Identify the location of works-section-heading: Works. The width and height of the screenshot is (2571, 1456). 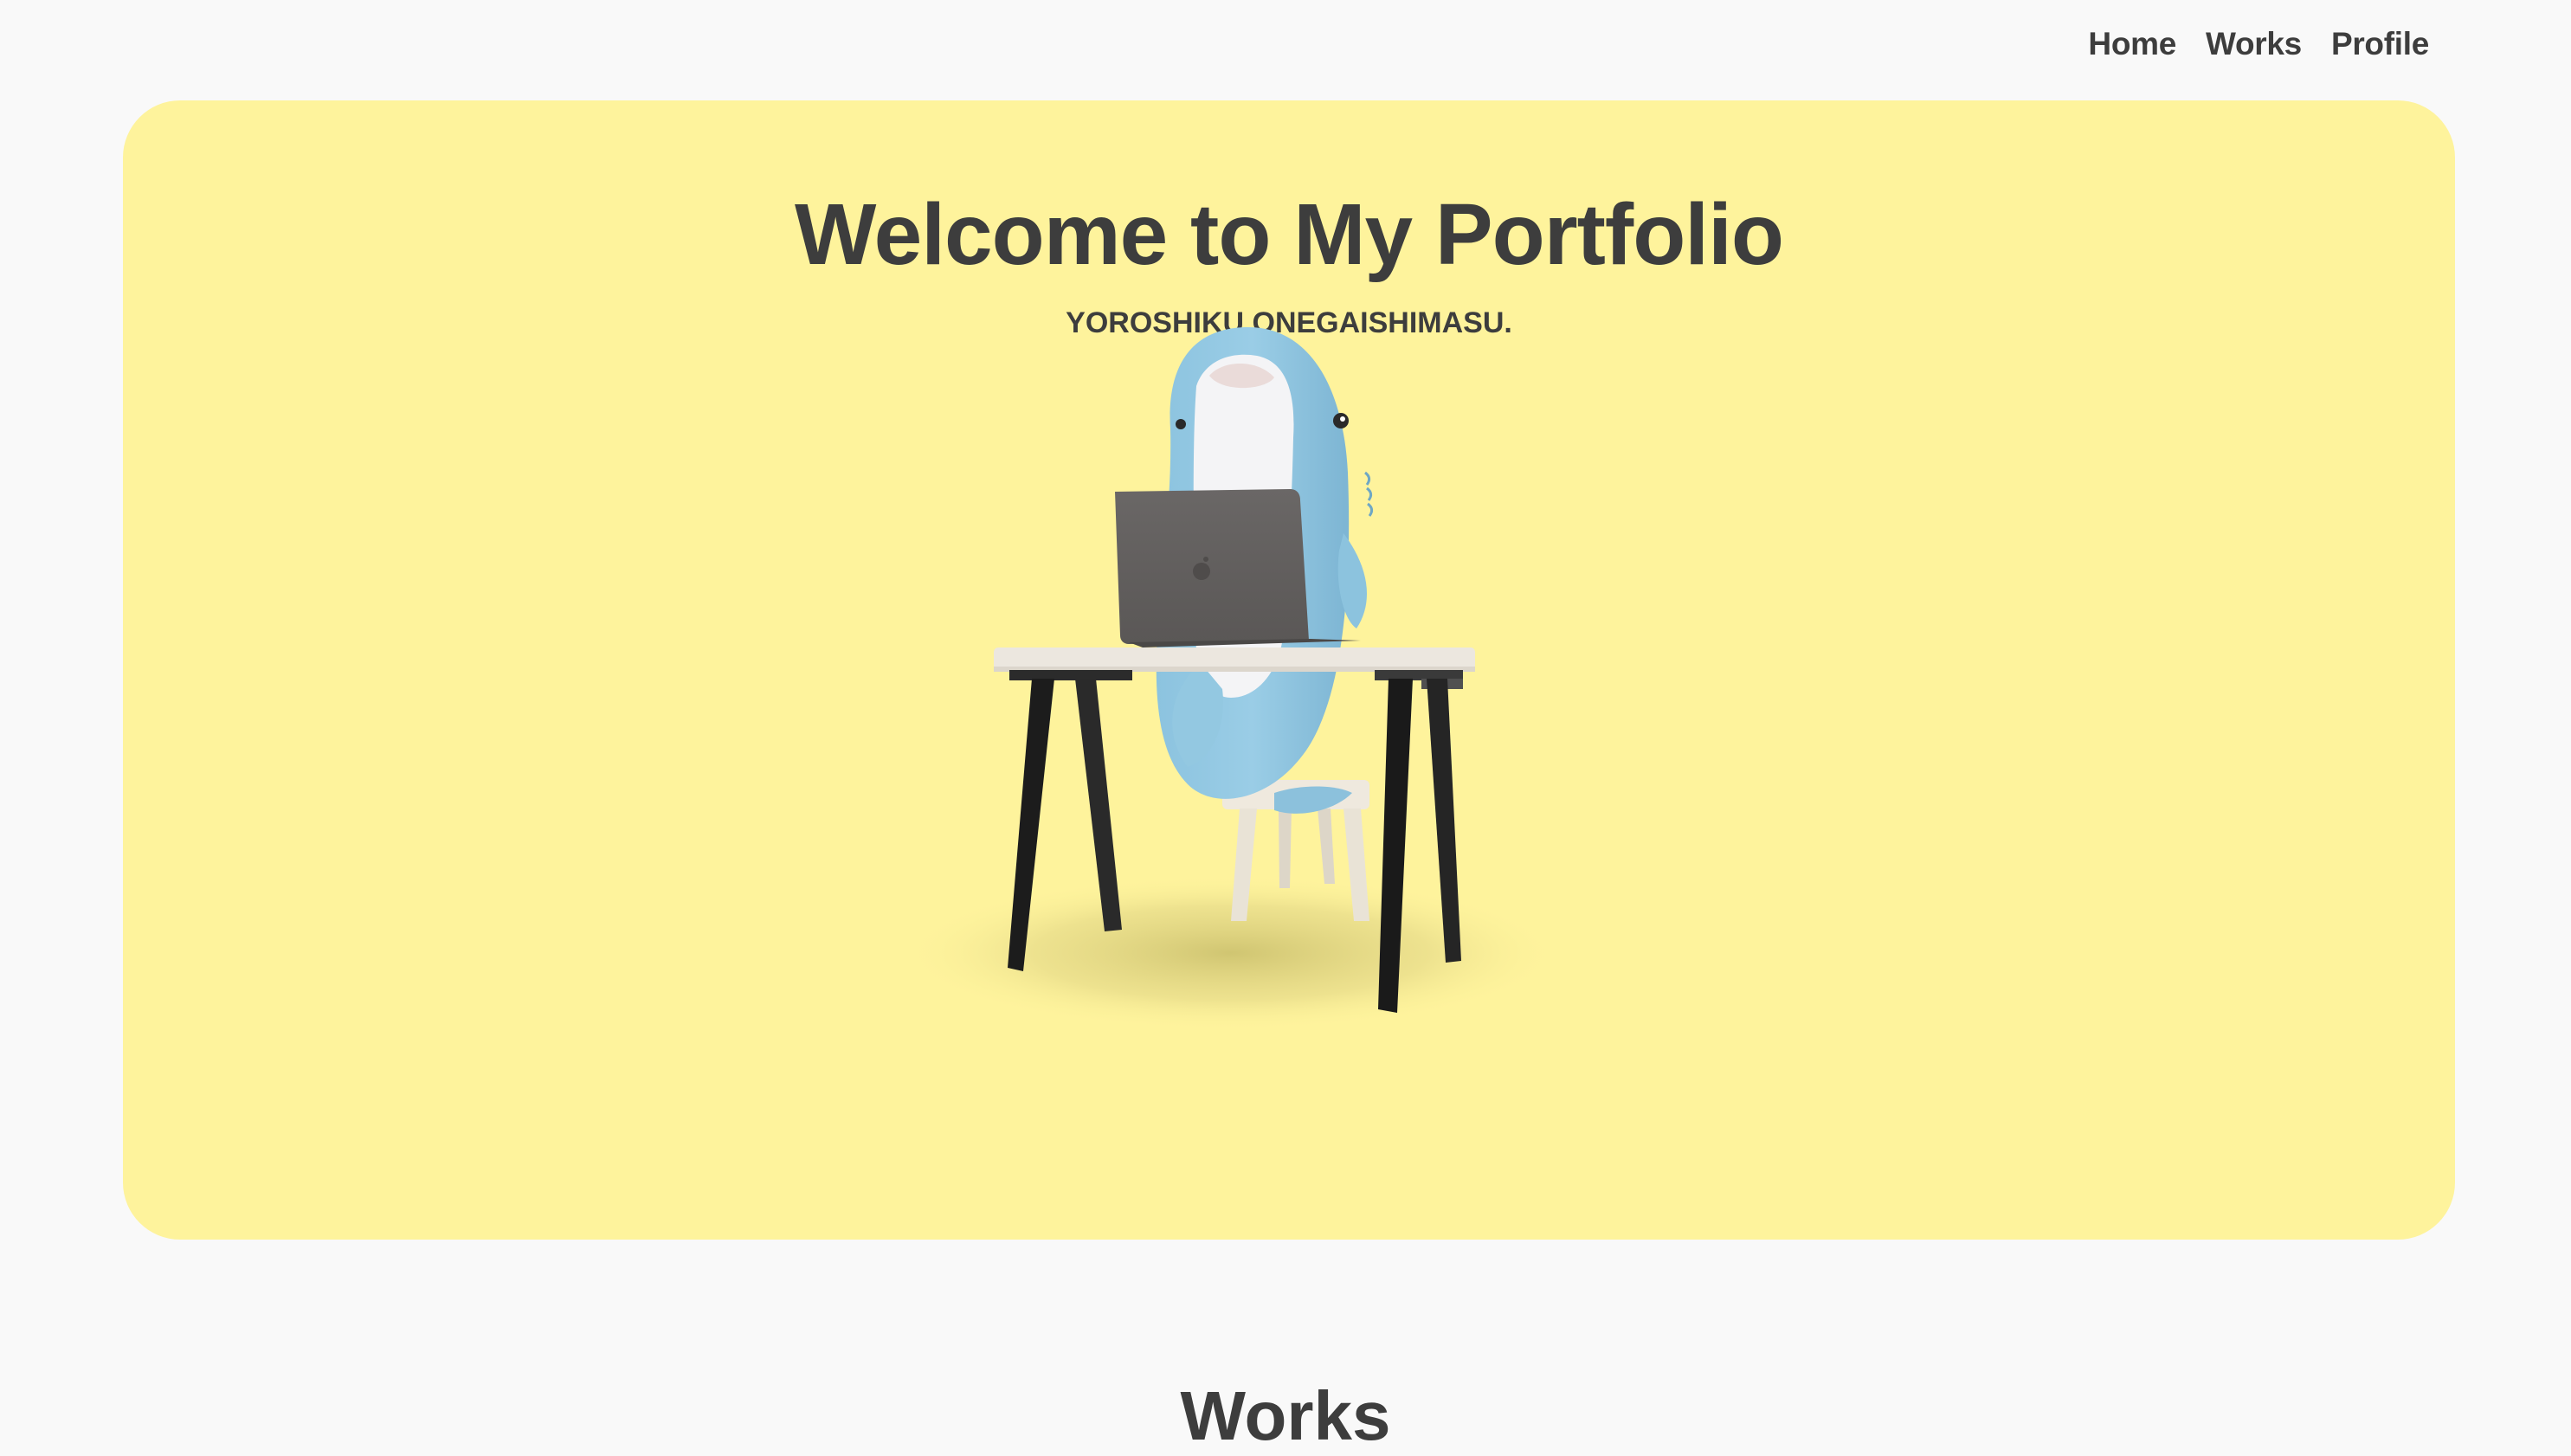
(1286, 1415).